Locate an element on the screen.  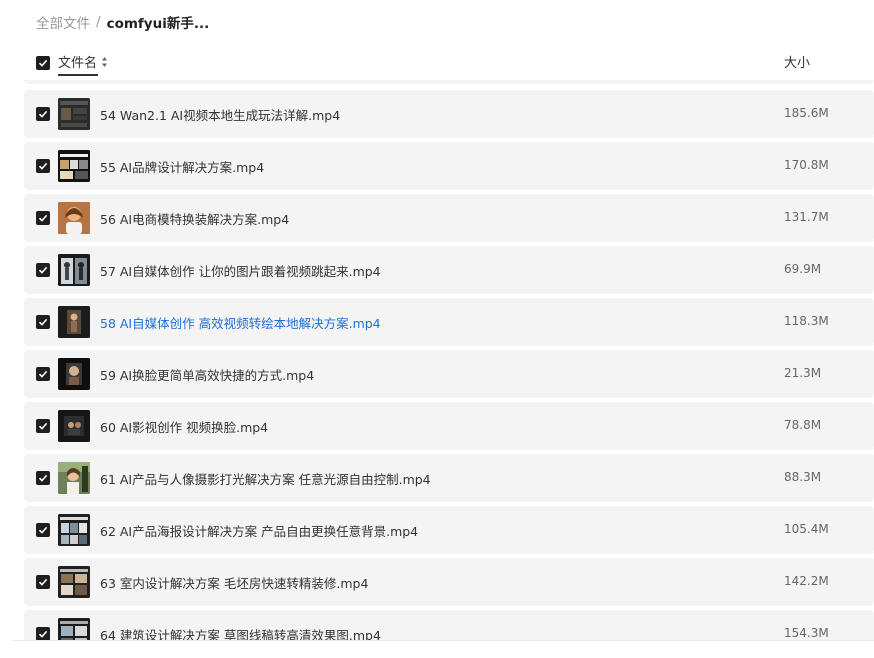
file-row: 57 AI自媒体创作 让你的图片跟着视频跳起来.mp4 69.9M is located at coordinates (449, 270).